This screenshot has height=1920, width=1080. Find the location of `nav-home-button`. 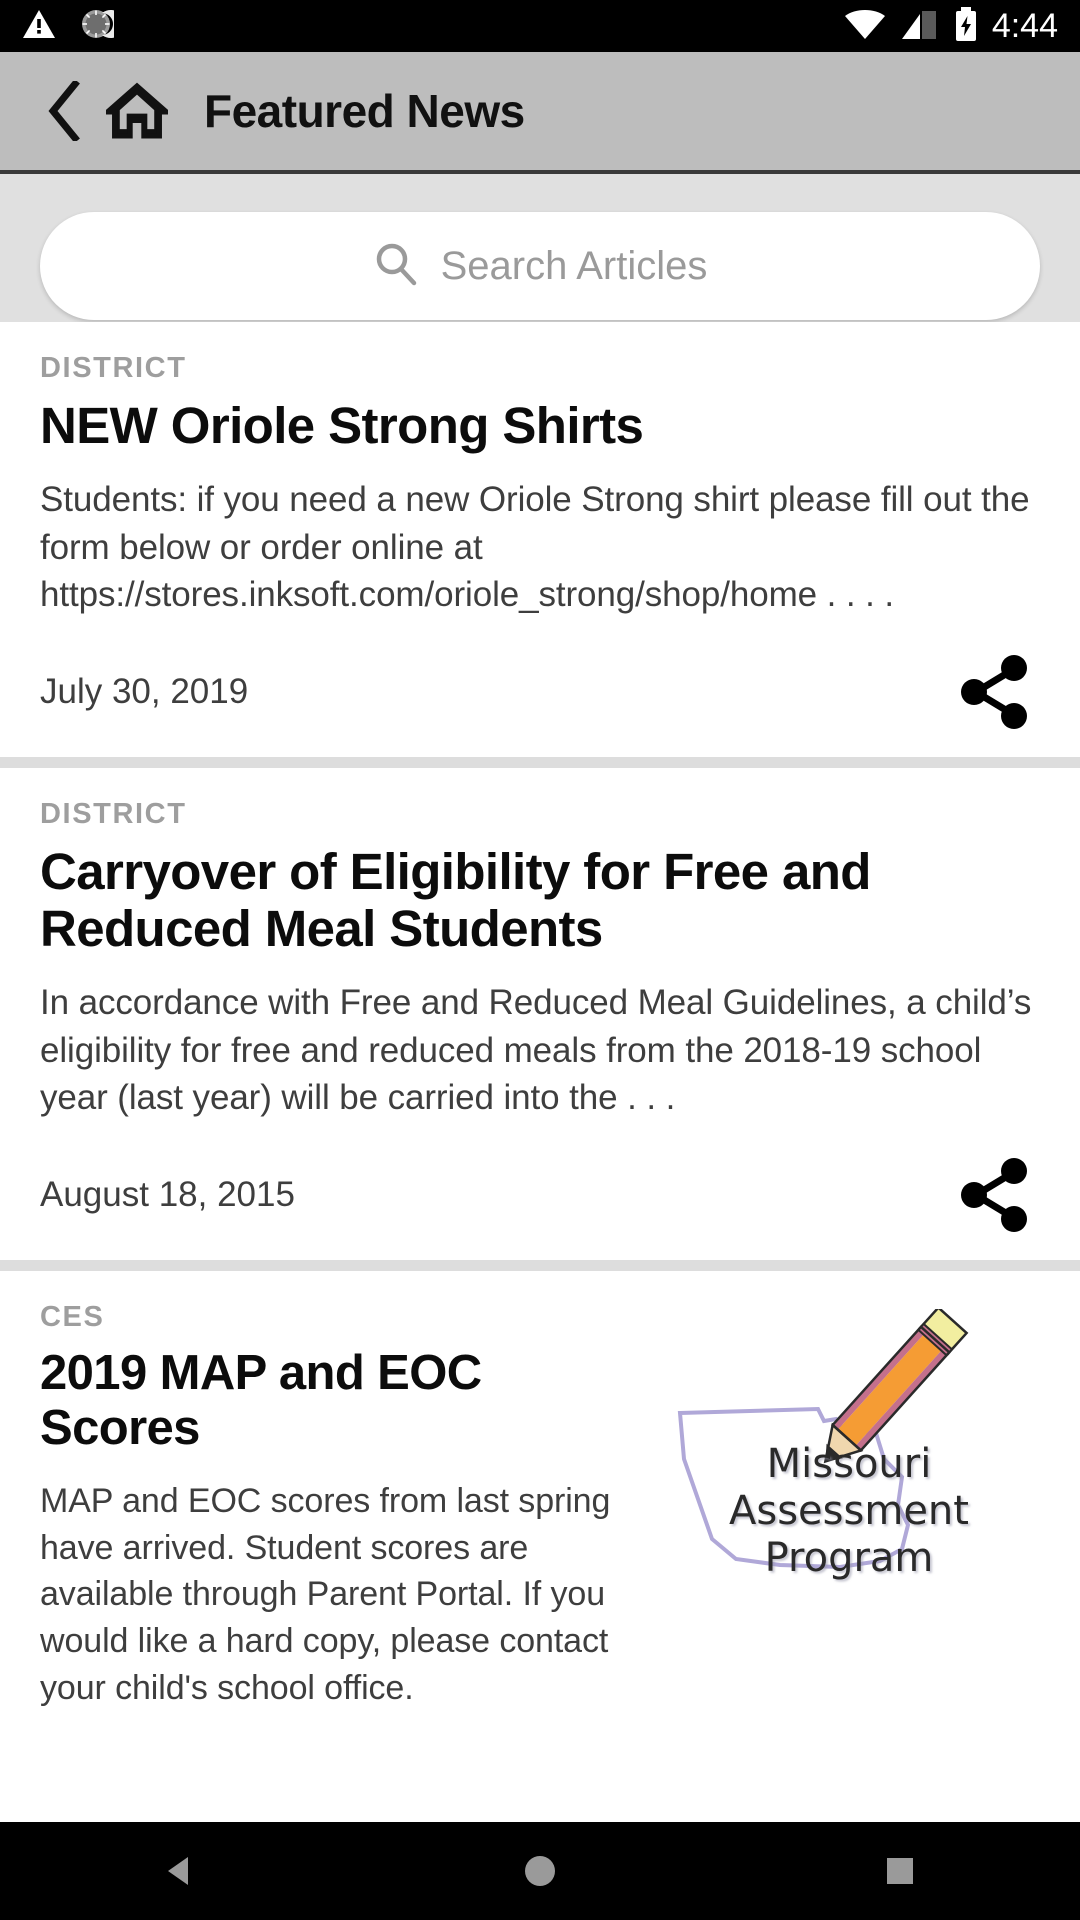

nav-home-button is located at coordinates (540, 1871).